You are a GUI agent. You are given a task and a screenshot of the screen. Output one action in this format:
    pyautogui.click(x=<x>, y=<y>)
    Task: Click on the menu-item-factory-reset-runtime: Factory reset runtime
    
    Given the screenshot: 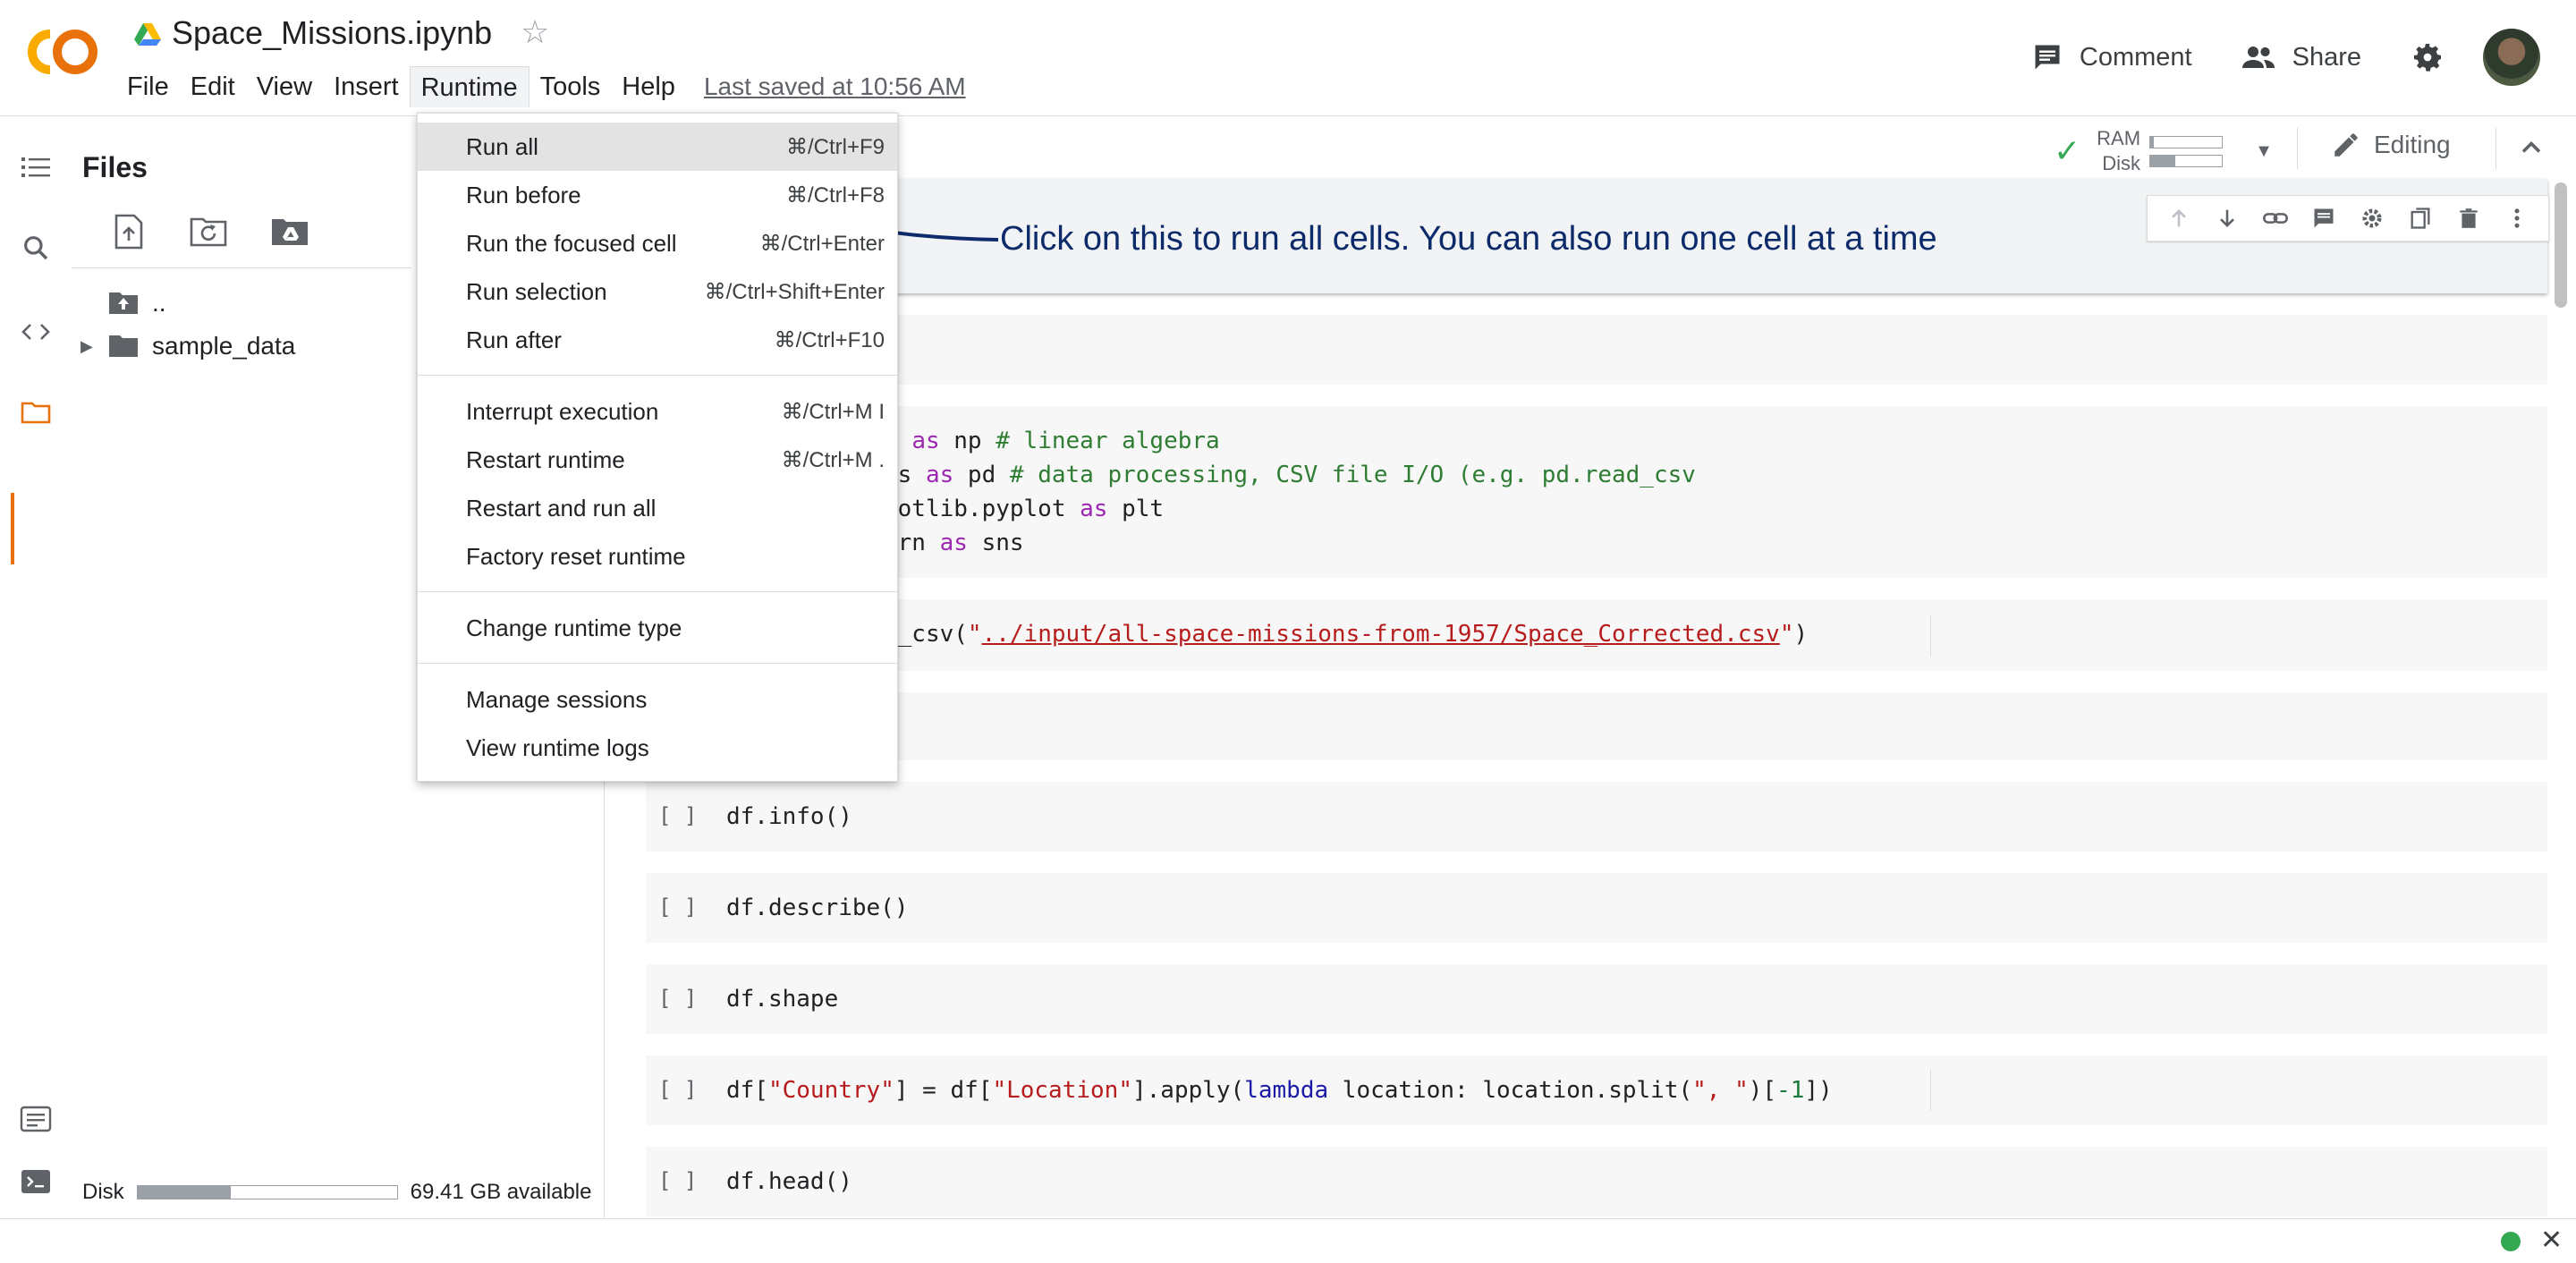 What is the action you would take?
    pyautogui.click(x=657, y=556)
    